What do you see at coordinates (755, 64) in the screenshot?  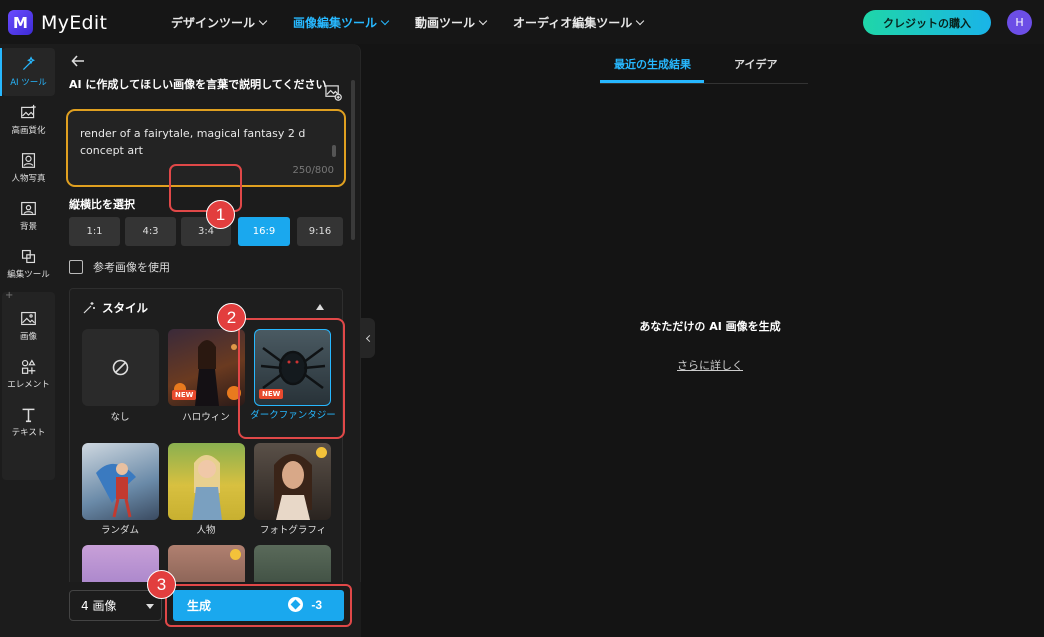 I see `tab-ideas: アイデア` at bounding box center [755, 64].